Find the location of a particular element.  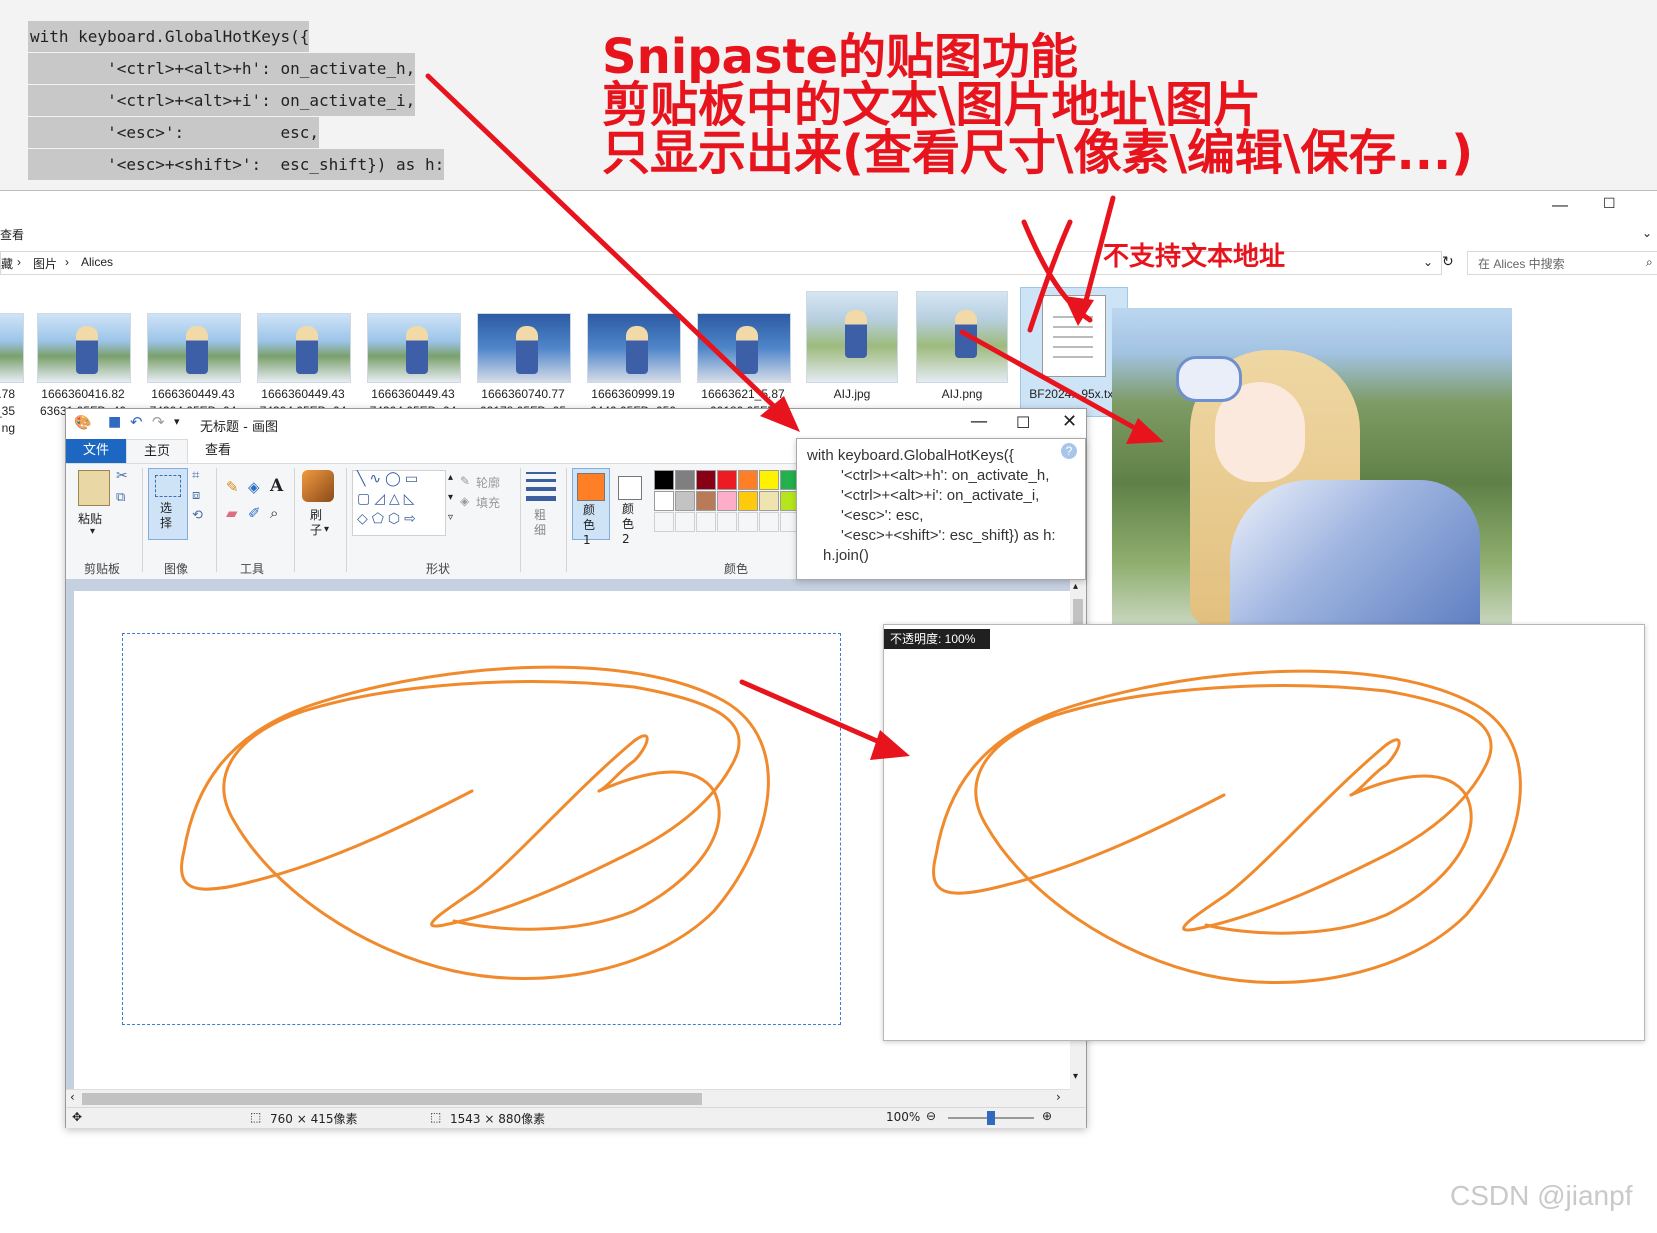

resize-icon: ⧈ is located at coordinates (196, 495).